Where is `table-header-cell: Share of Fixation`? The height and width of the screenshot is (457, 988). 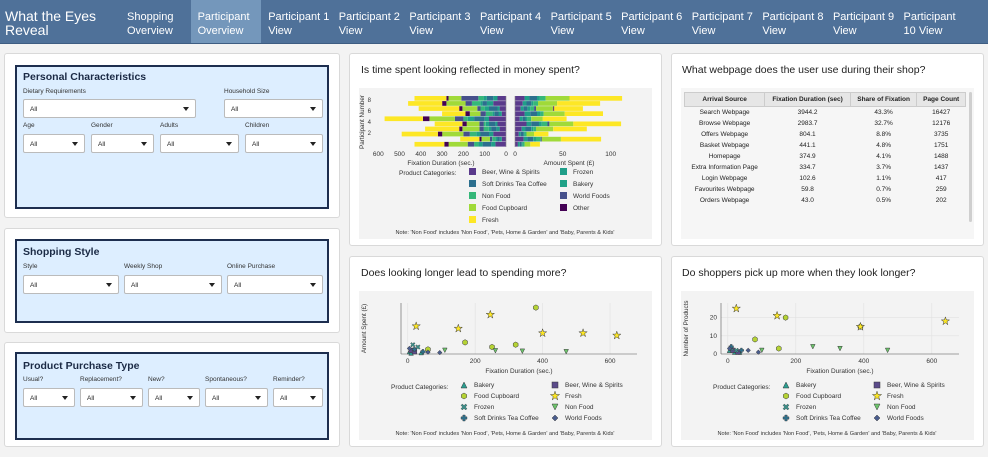
table-header-cell: Share of Fixation is located at coordinates (883, 99).